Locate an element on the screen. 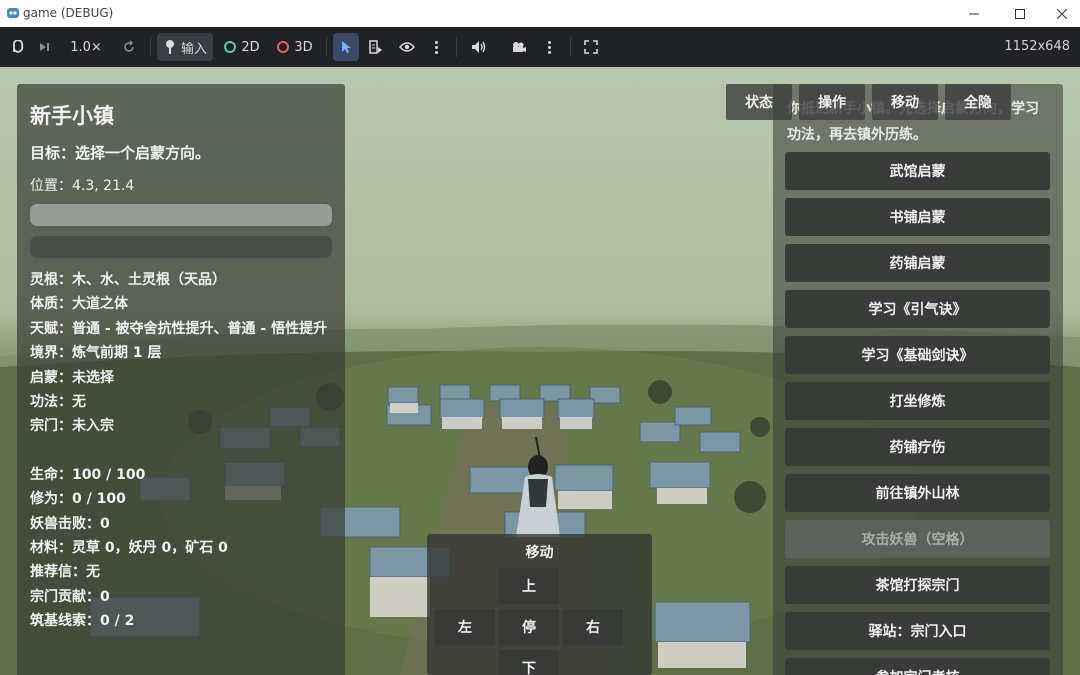 The width and height of the screenshot is (1080, 675). eye-icon is located at coordinates (407, 47).